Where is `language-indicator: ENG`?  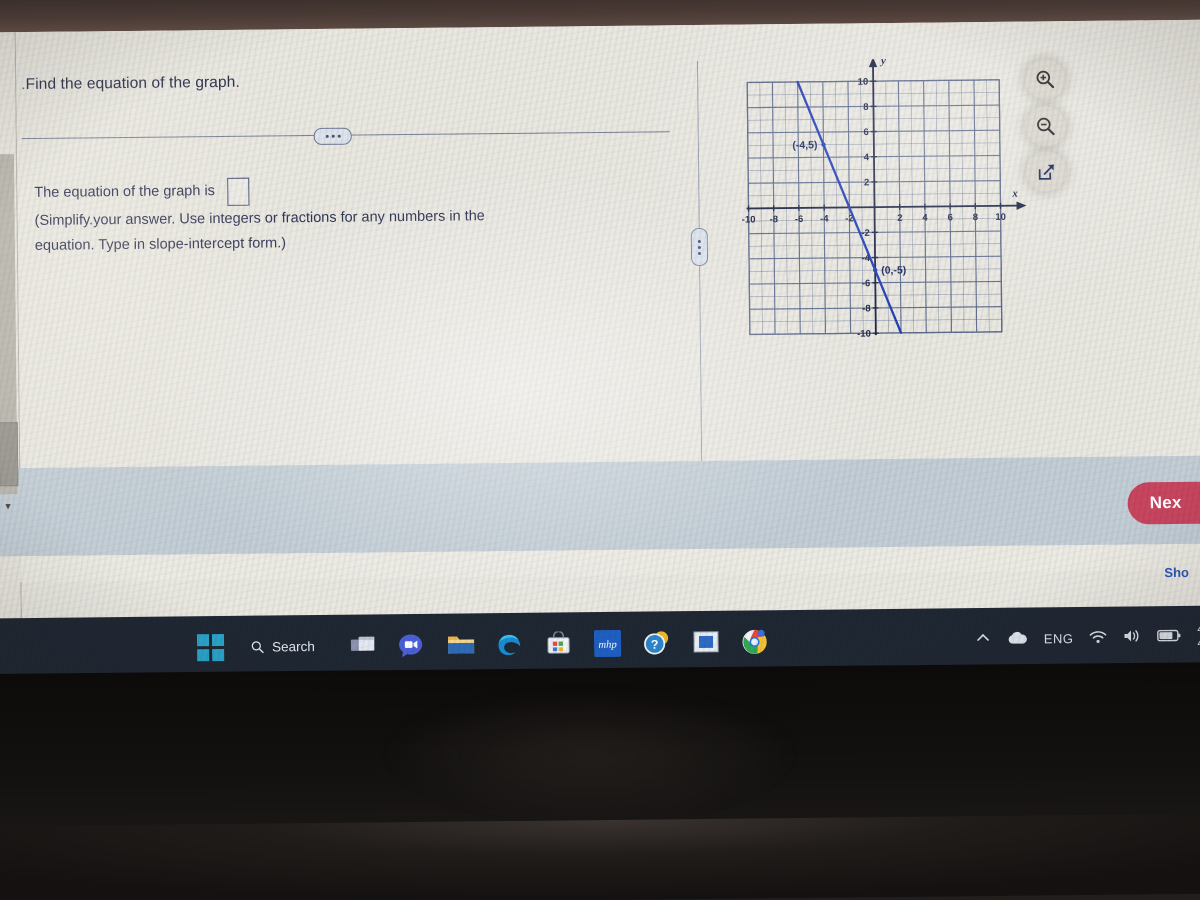
language-indicator: ENG is located at coordinates (1059, 638).